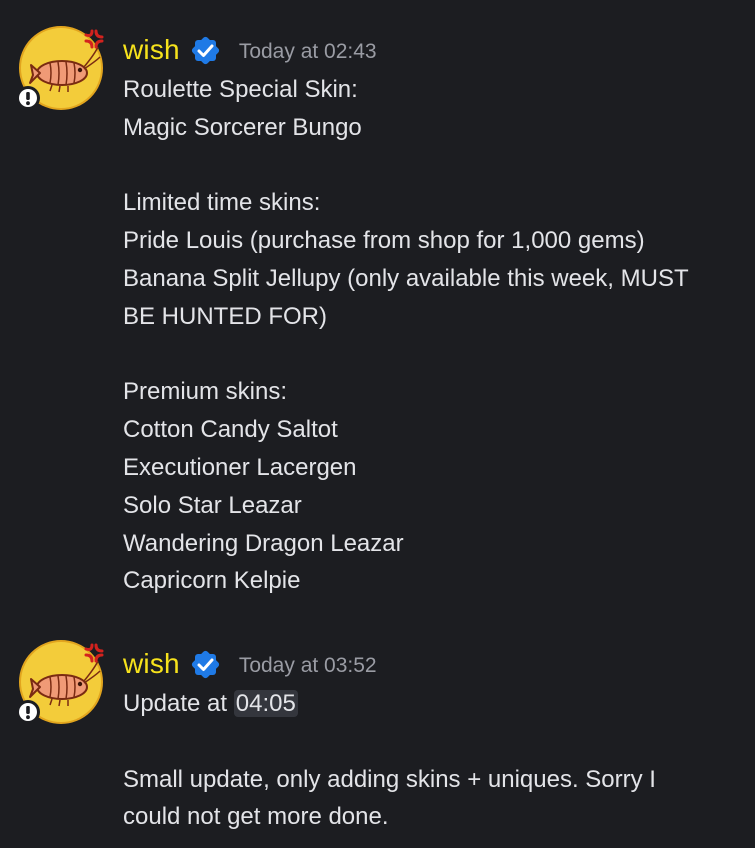 The width and height of the screenshot is (755, 848). I want to click on message-line: Executioner Lacergen, so click(240, 467).